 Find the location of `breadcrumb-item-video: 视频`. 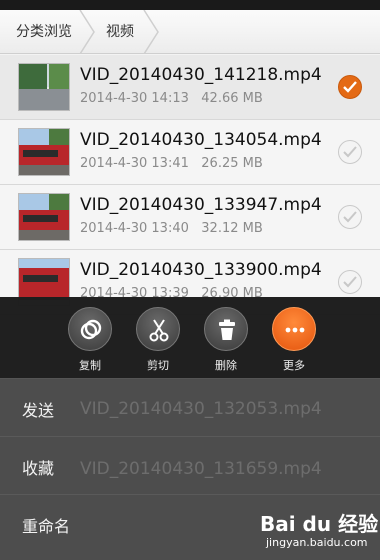

breadcrumb-item-video: 视频 is located at coordinates (120, 32).